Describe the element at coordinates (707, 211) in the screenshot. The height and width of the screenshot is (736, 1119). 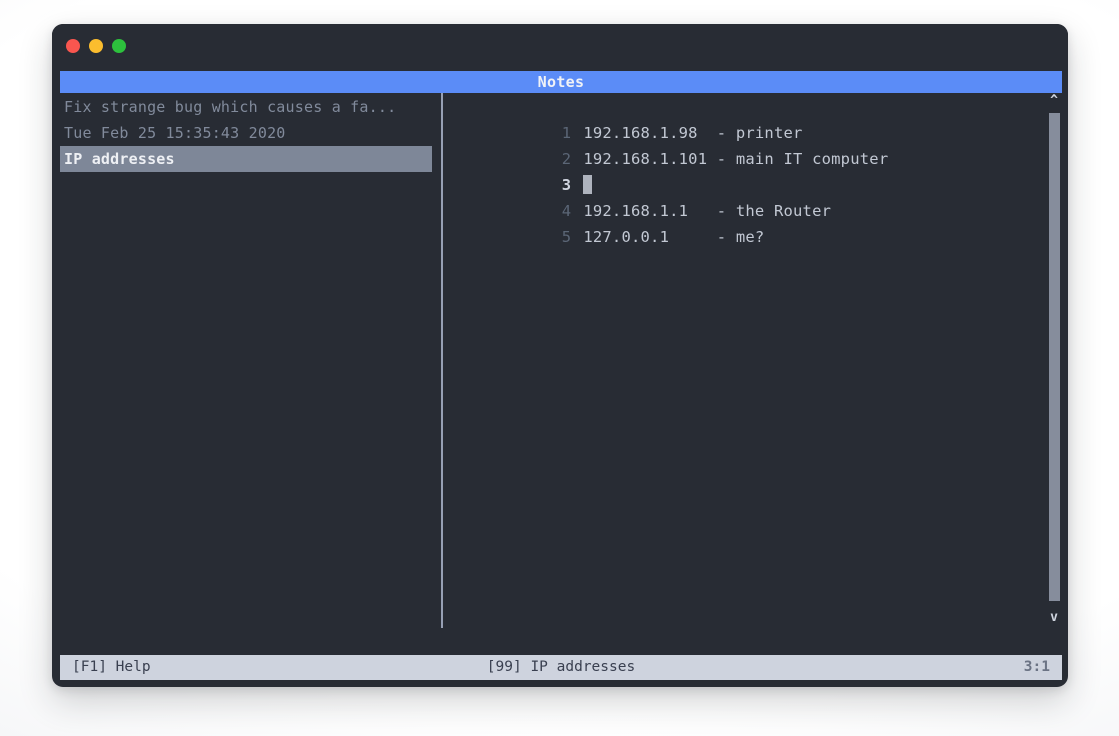
I see `line-text: 192.168.1.1 - the Router` at that location.